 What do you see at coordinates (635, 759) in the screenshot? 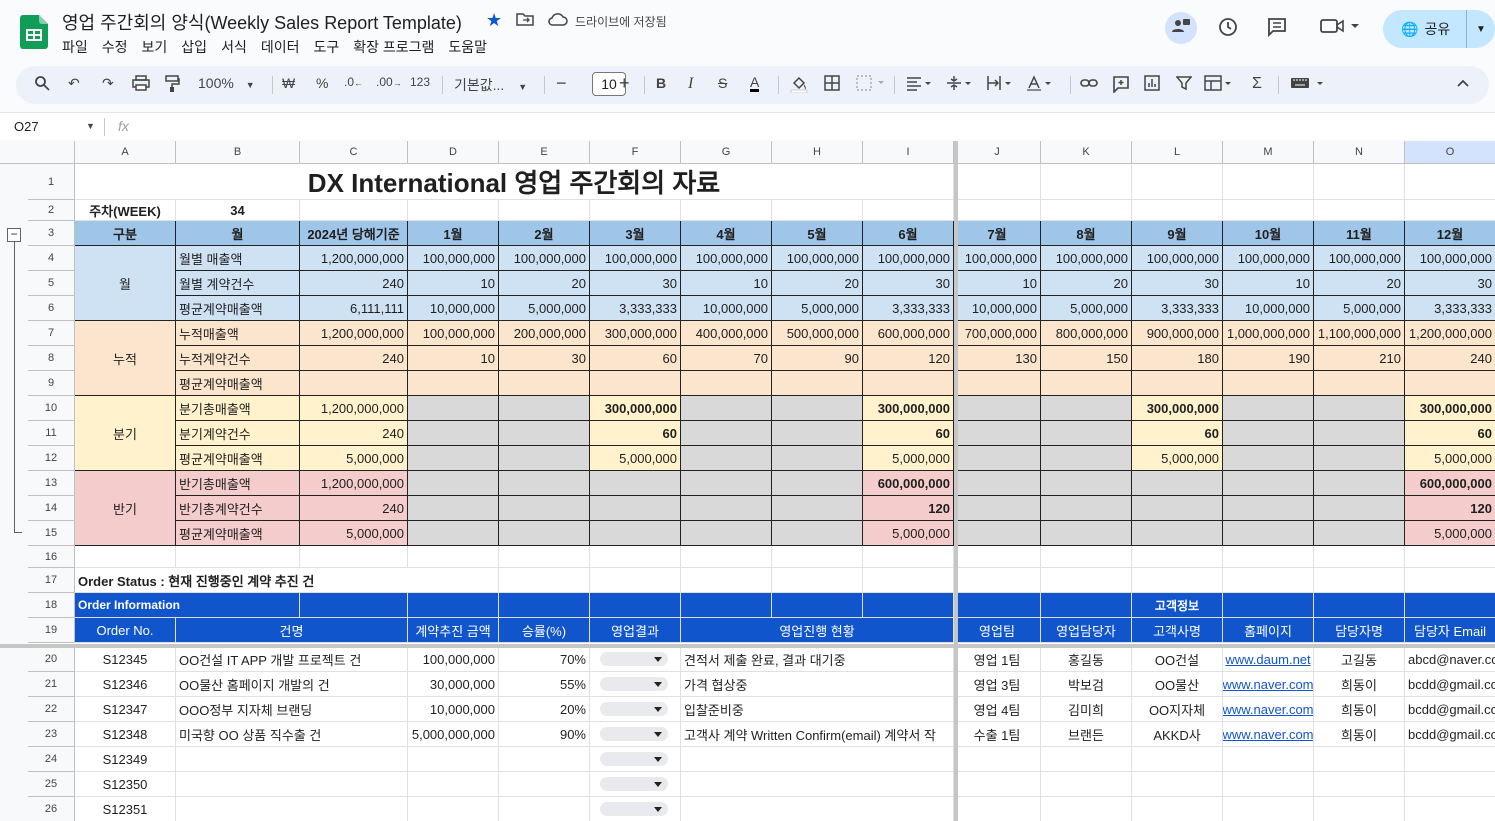
I see `order-result-dropdown` at bounding box center [635, 759].